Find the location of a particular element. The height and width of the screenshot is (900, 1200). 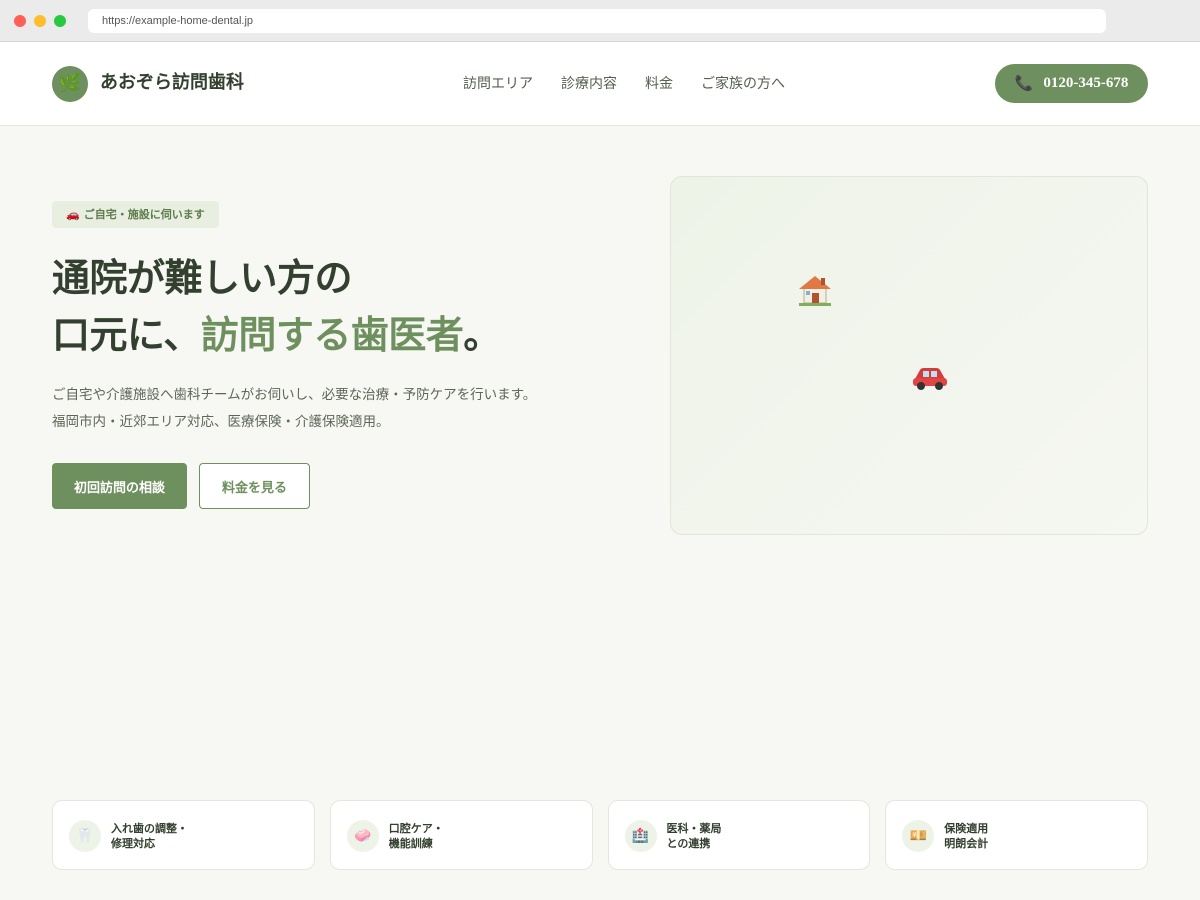

hero-title: 通院が難しい方の 口元に、訪問する歯医者。 is located at coordinates (332, 307).